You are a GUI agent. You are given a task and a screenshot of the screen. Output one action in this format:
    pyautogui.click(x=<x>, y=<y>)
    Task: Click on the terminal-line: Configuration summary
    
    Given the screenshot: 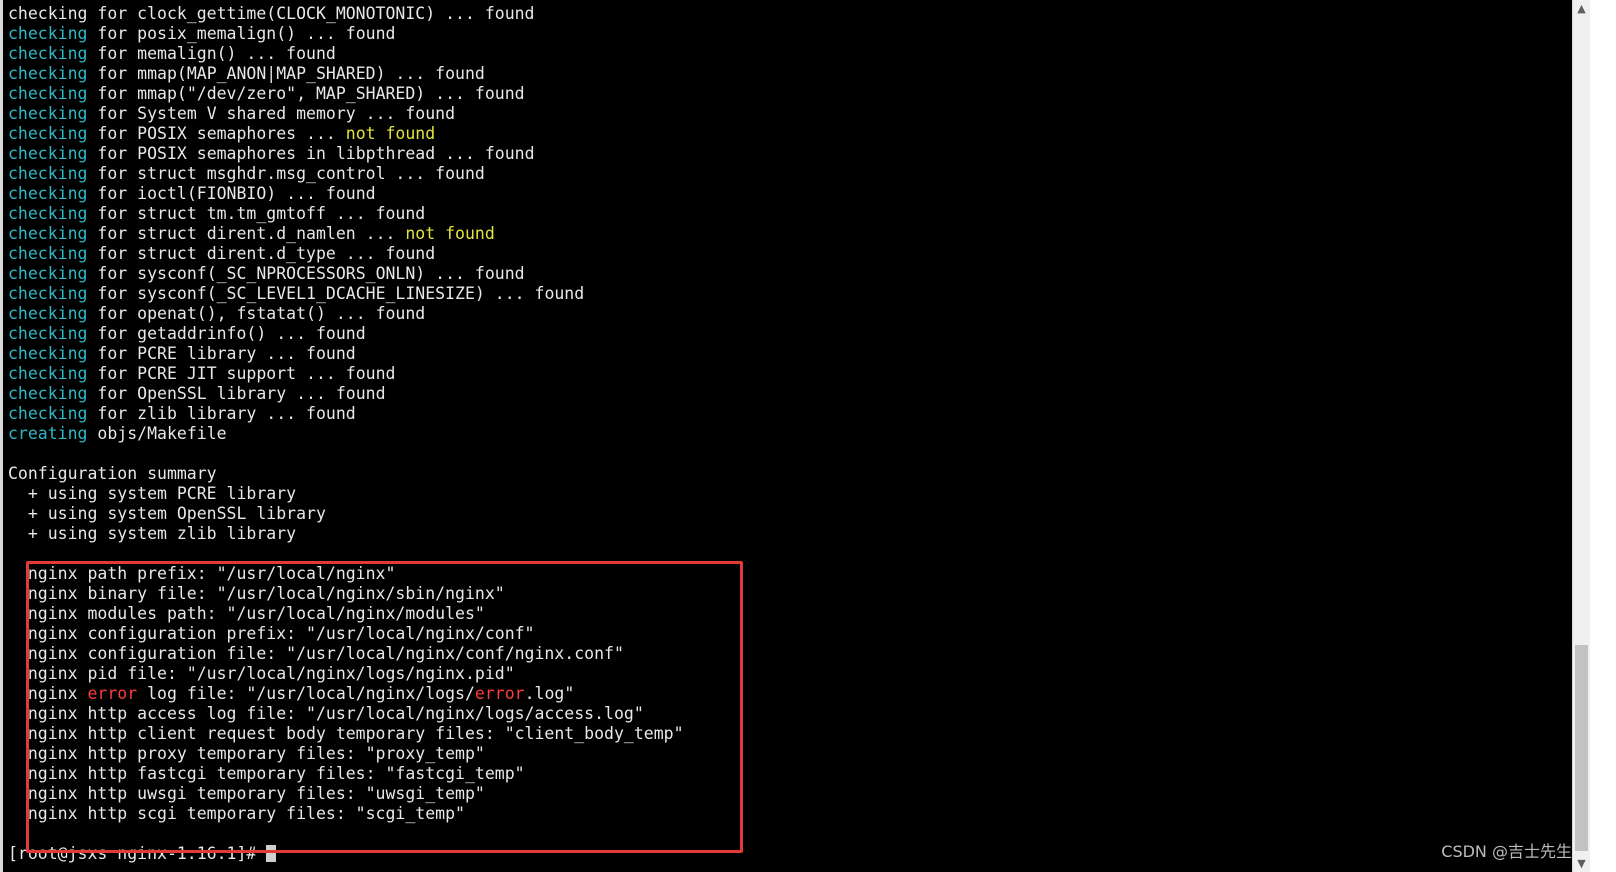 What is the action you would take?
    pyautogui.click(x=346, y=474)
    